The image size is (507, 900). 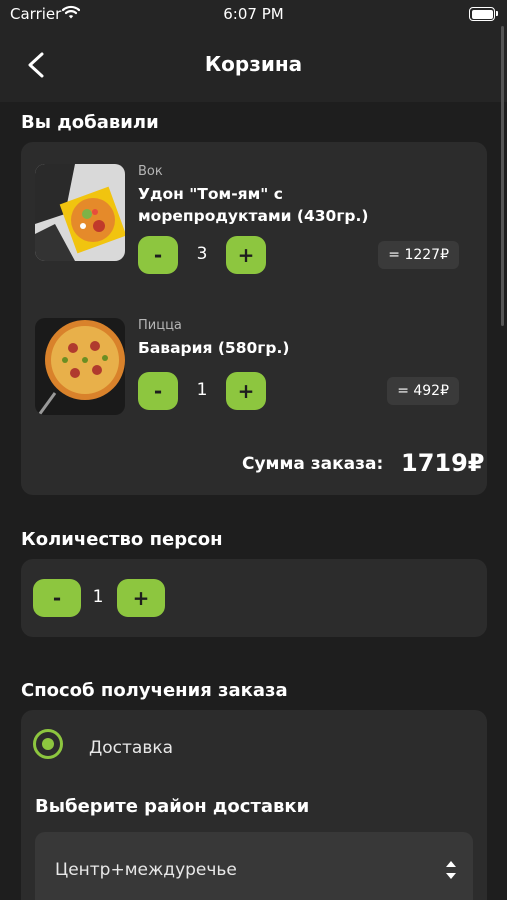 I want to click on item-category: Вок, so click(x=150, y=171).